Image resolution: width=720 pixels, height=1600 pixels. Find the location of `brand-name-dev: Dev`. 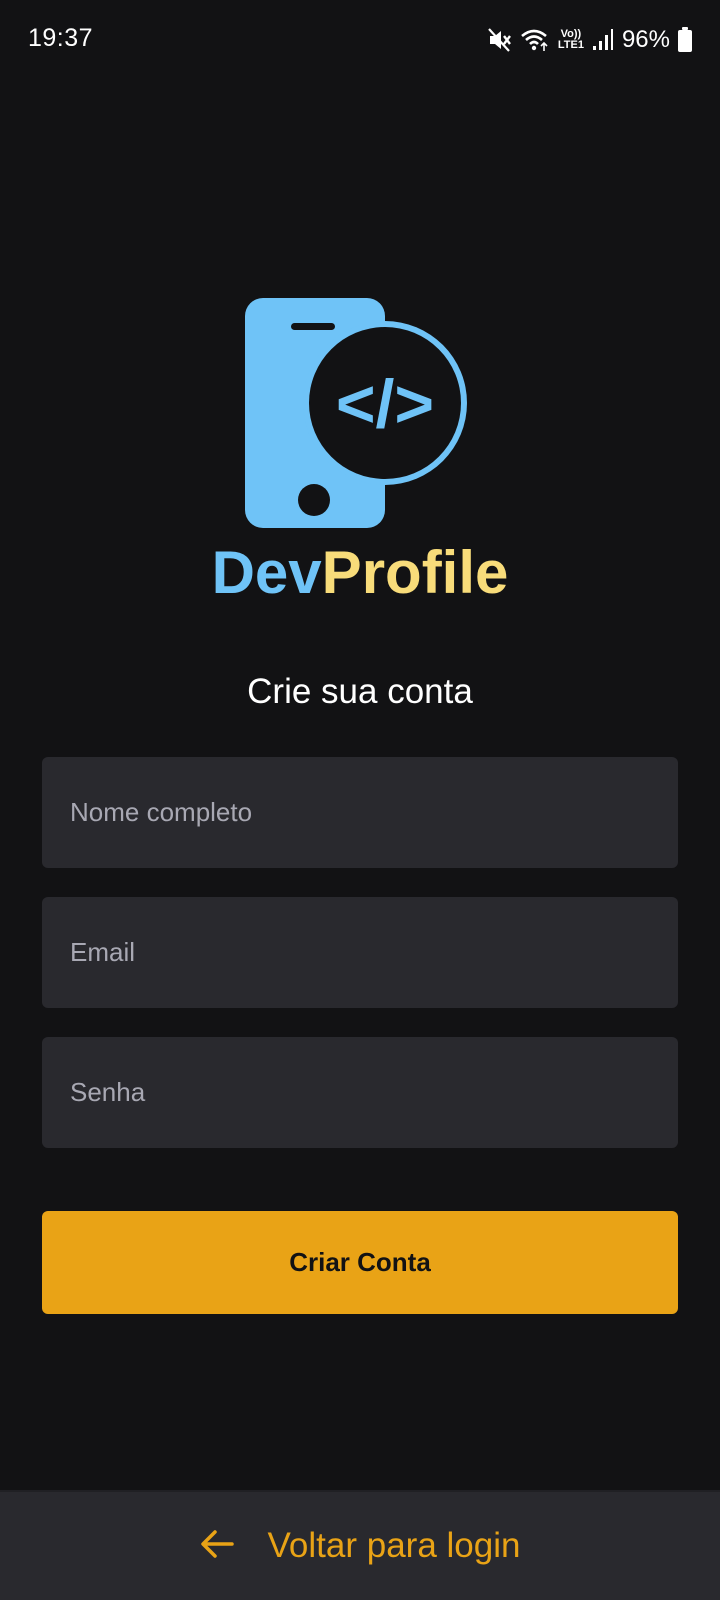

brand-name-dev: Dev is located at coordinates (266, 572).